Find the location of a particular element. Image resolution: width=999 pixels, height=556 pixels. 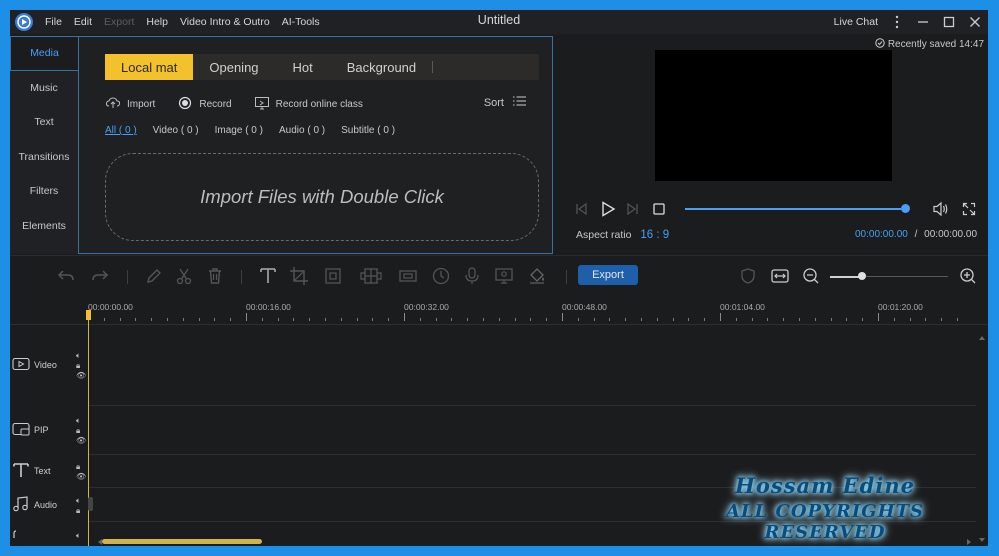

more-options-icon is located at coordinates (897, 22).